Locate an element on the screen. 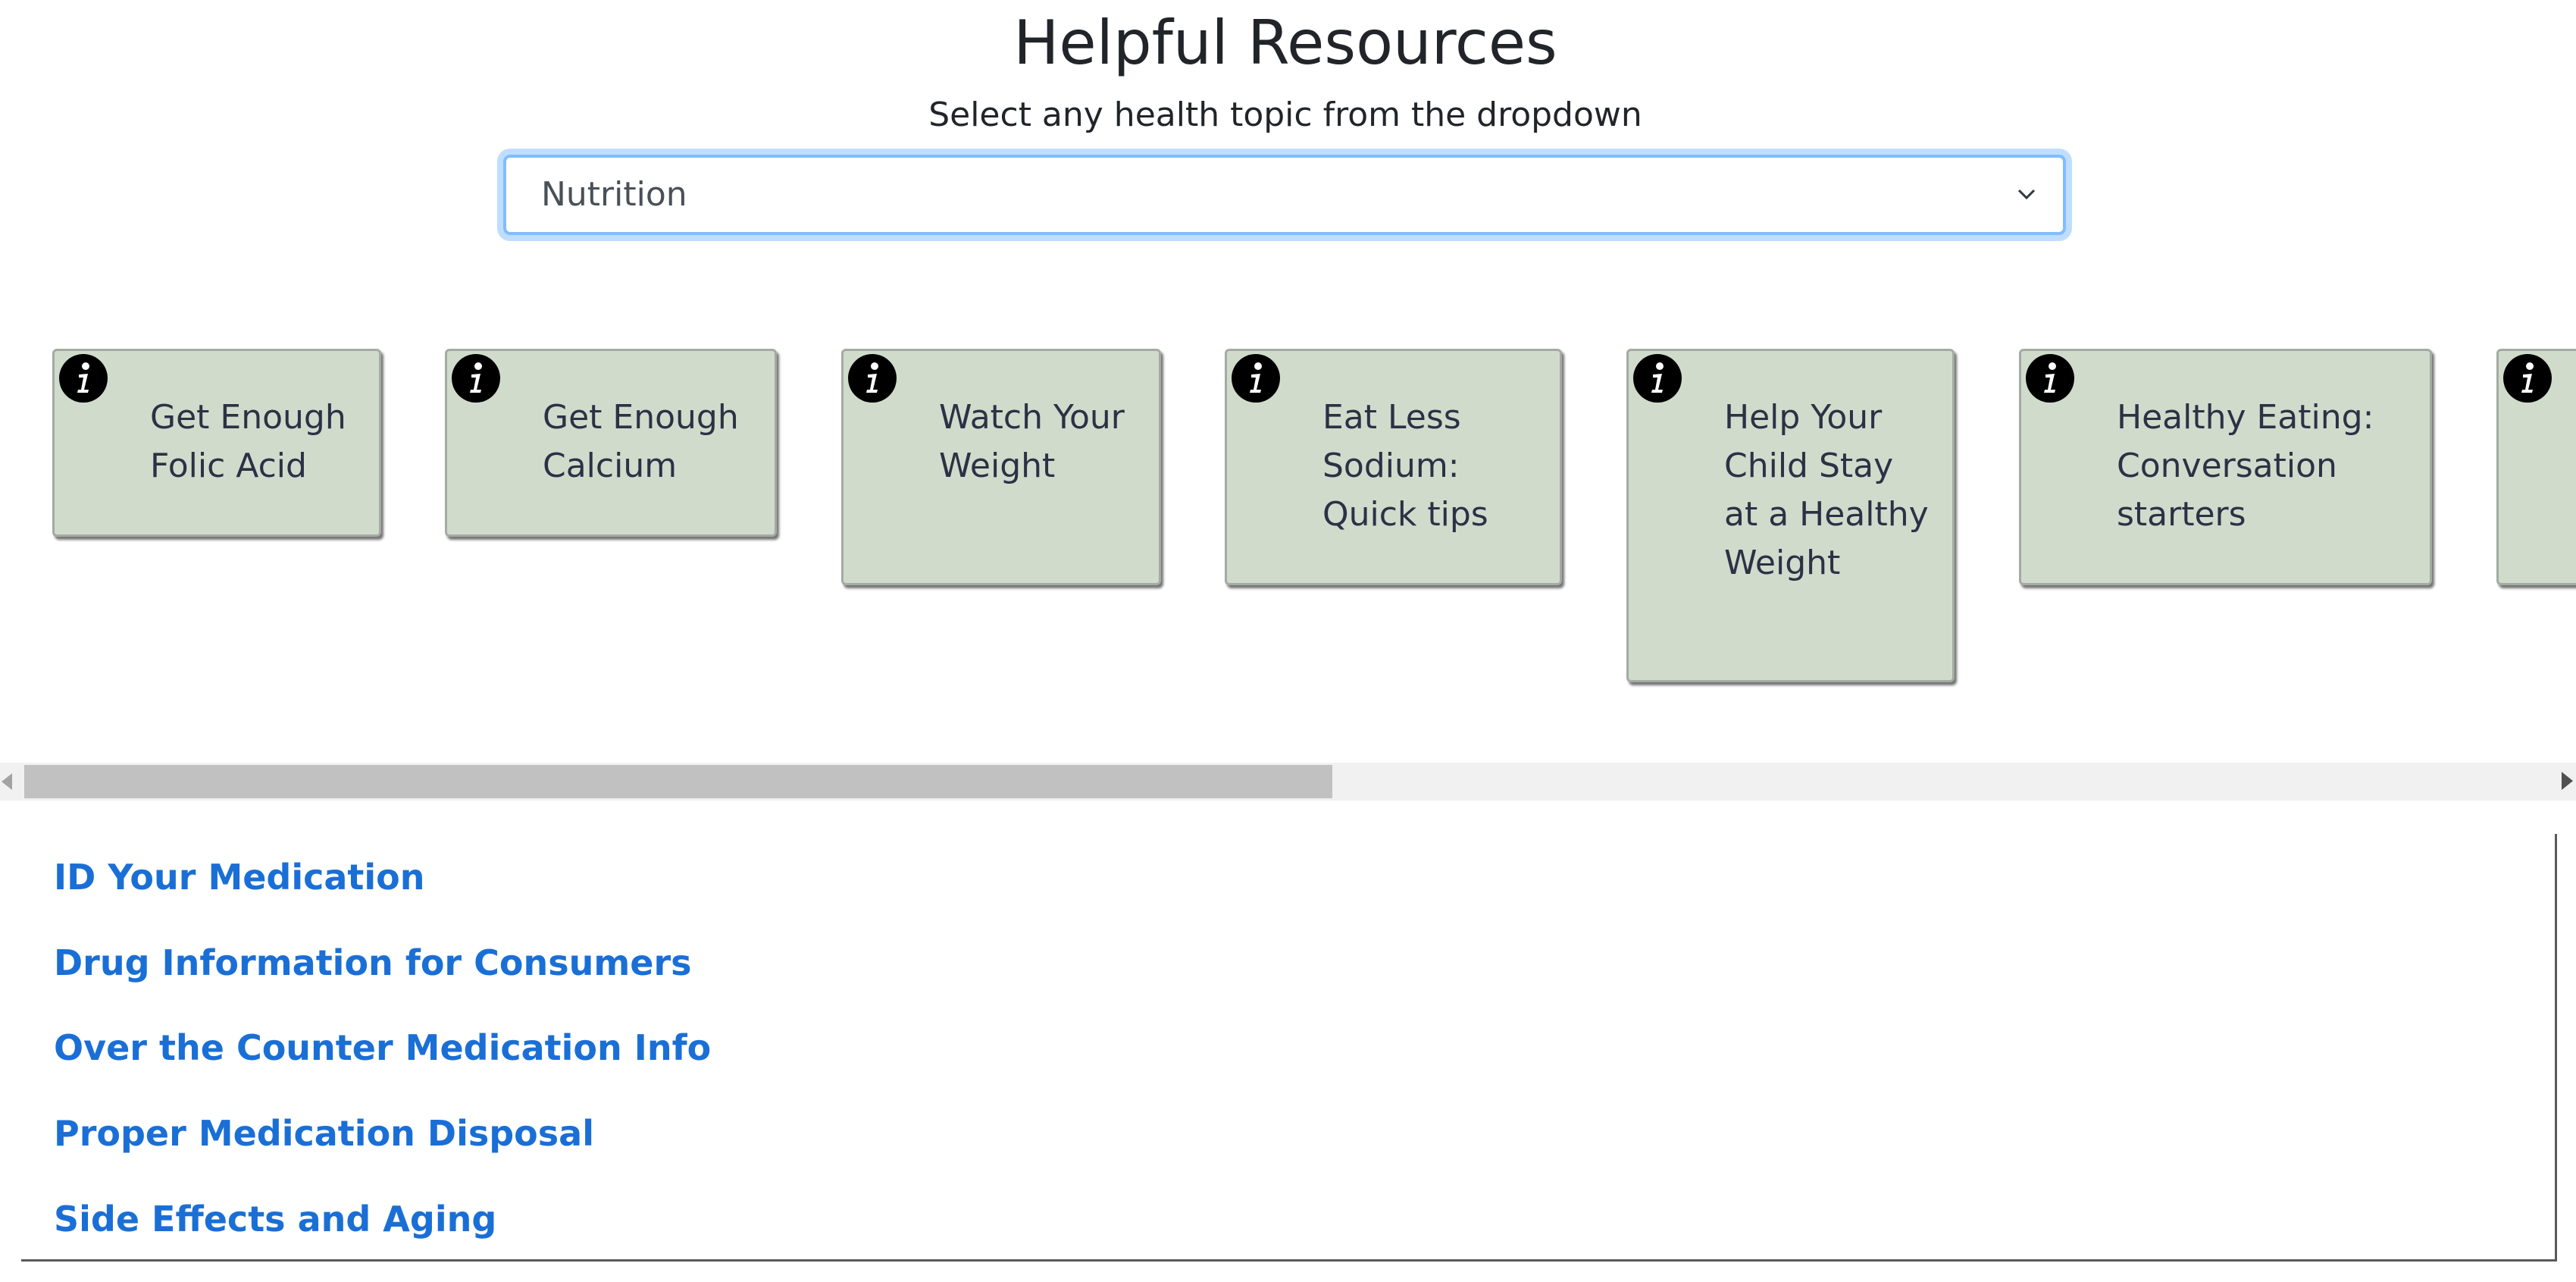  topic-select-value: Nutrition is located at coordinates (614, 195).